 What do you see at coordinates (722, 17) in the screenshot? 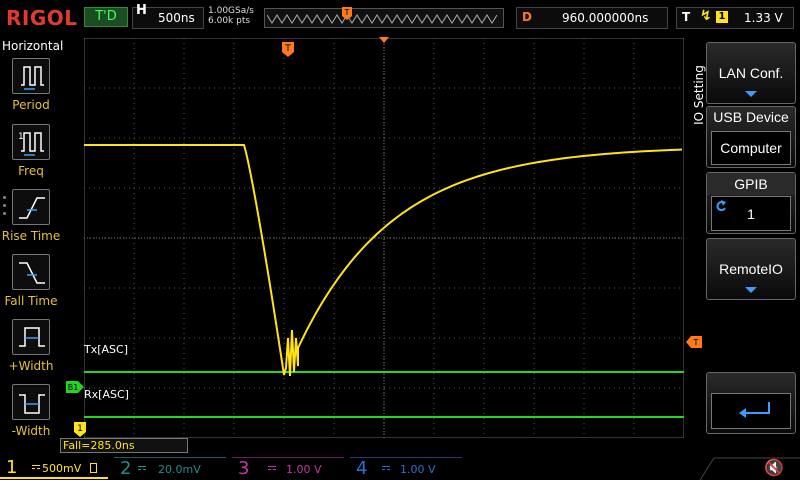
I see `trigger-source: 1` at bounding box center [722, 17].